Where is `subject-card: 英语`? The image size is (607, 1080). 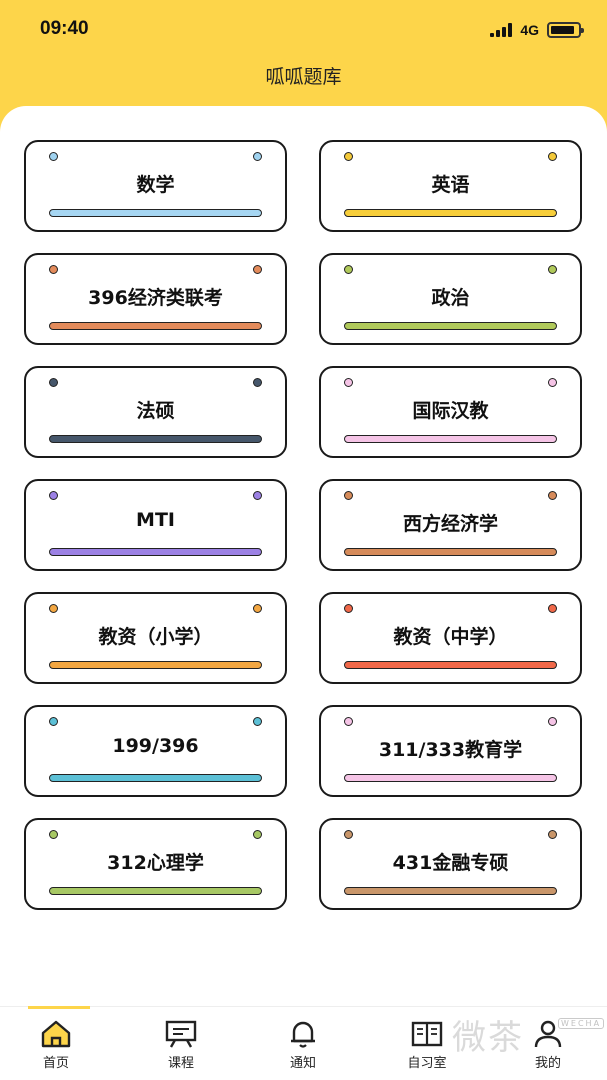
subject-card: 英语 is located at coordinates (450, 186).